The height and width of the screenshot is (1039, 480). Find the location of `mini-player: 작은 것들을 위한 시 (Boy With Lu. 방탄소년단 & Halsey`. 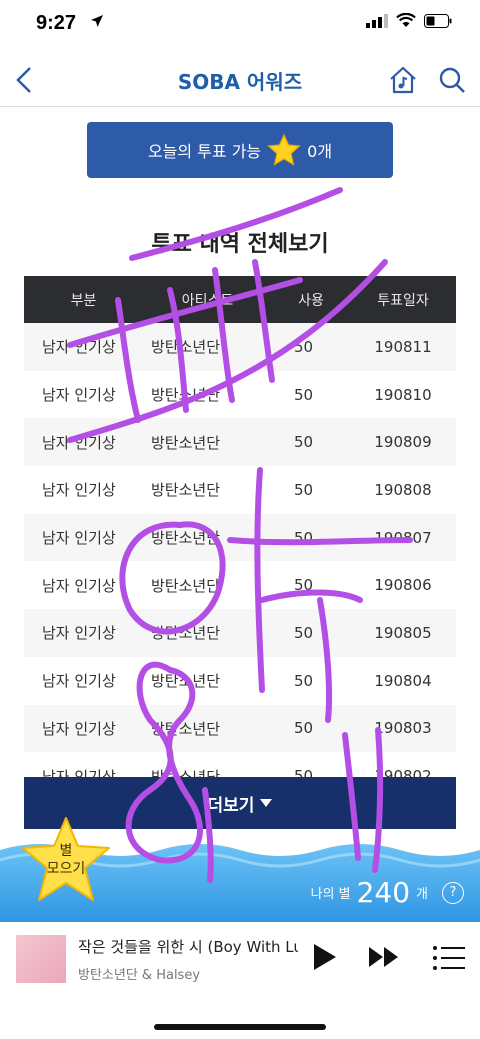

mini-player: 작은 것들을 위한 시 (Boy With Lu. 방탄소년단 & Halsey is located at coordinates (240, 959).